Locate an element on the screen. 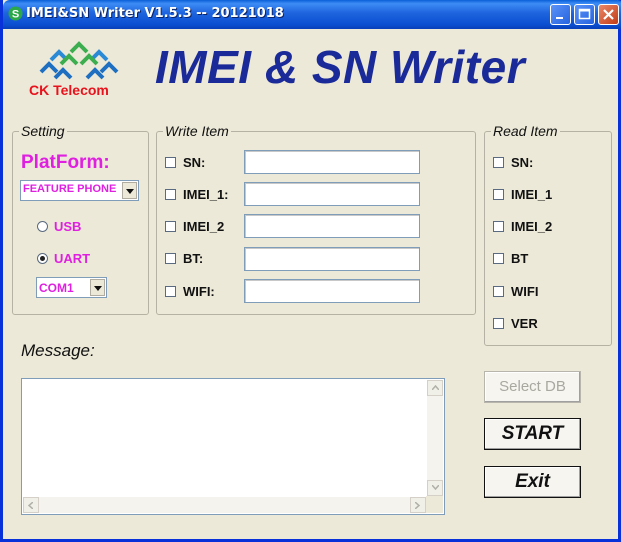  close-button is located at coordinates (608, 14).